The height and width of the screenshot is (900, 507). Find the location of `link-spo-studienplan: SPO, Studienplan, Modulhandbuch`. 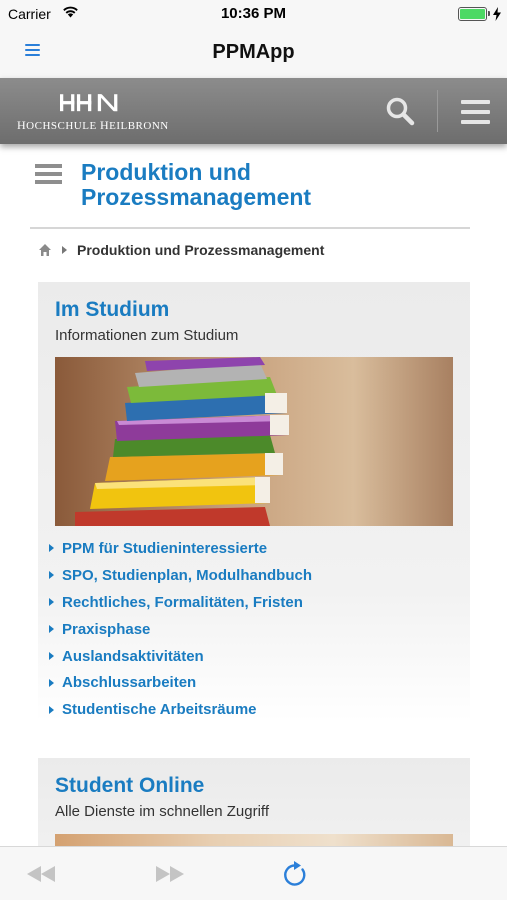

link-spo-studienplan: SPO, Studienplan, Modulhandbuch is located at coordinates (180, 575).